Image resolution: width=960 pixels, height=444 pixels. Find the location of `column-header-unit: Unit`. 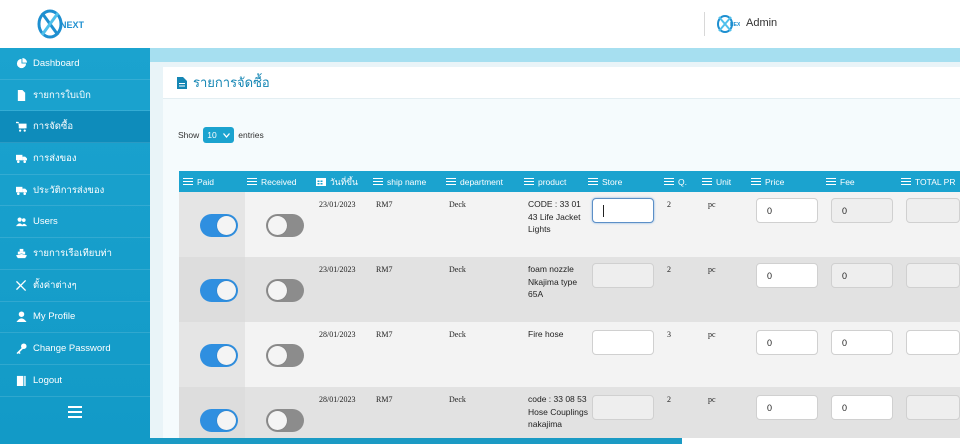

column-header-unit: Unit is located at coordinates (716, 181).